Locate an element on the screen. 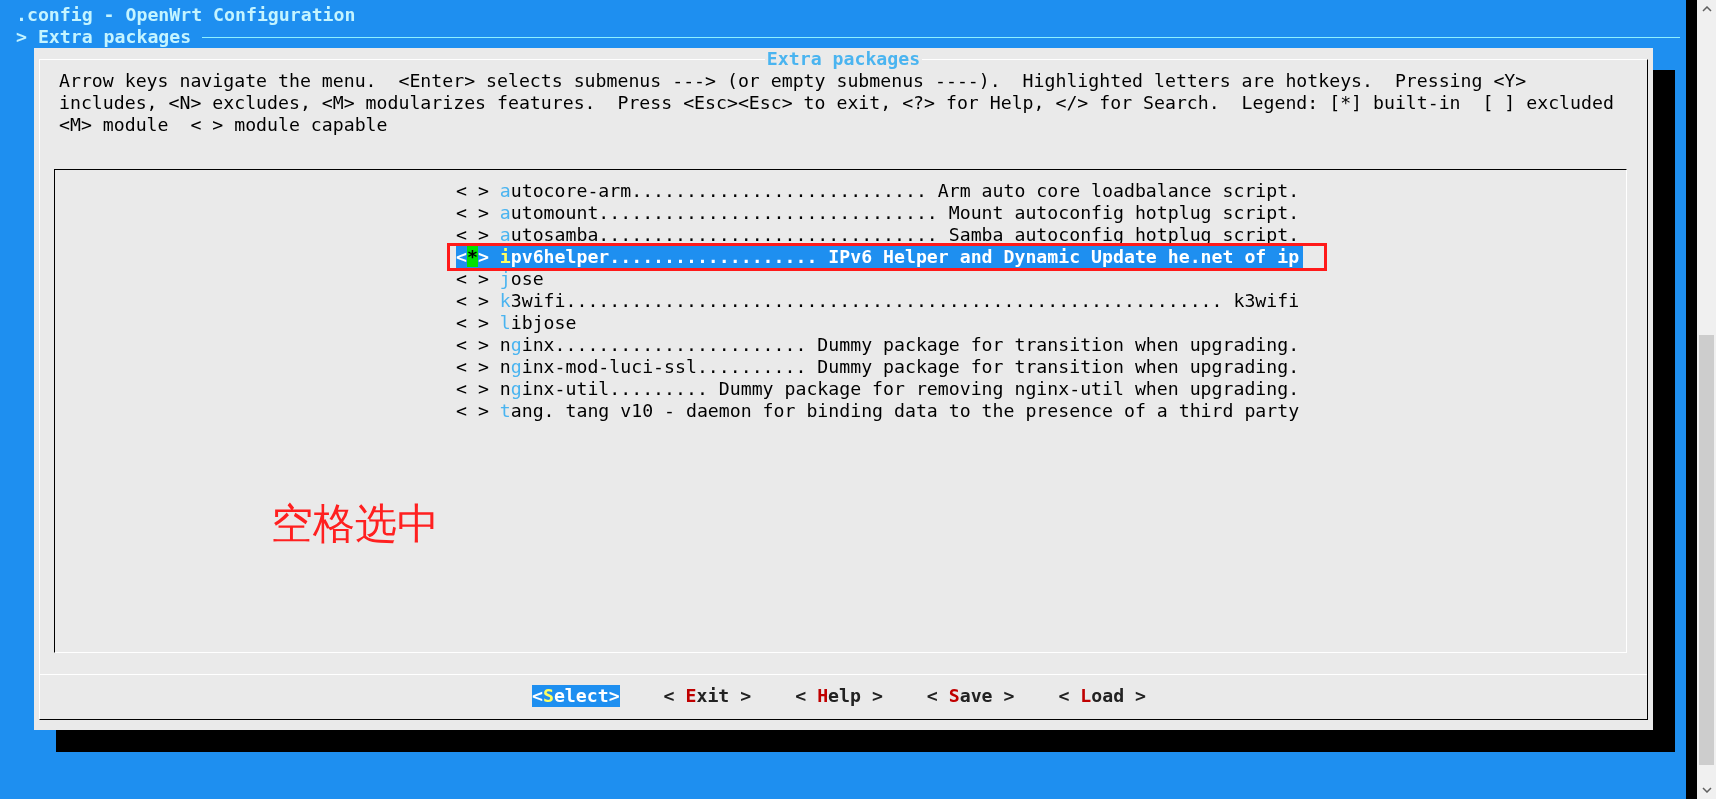 The width and height of the screenshot is (1716, 799). menu-item: < > nginx-mod-luci-ssl.......... Dummy package for transition when upgrading. is located at coordinates (879, 367).